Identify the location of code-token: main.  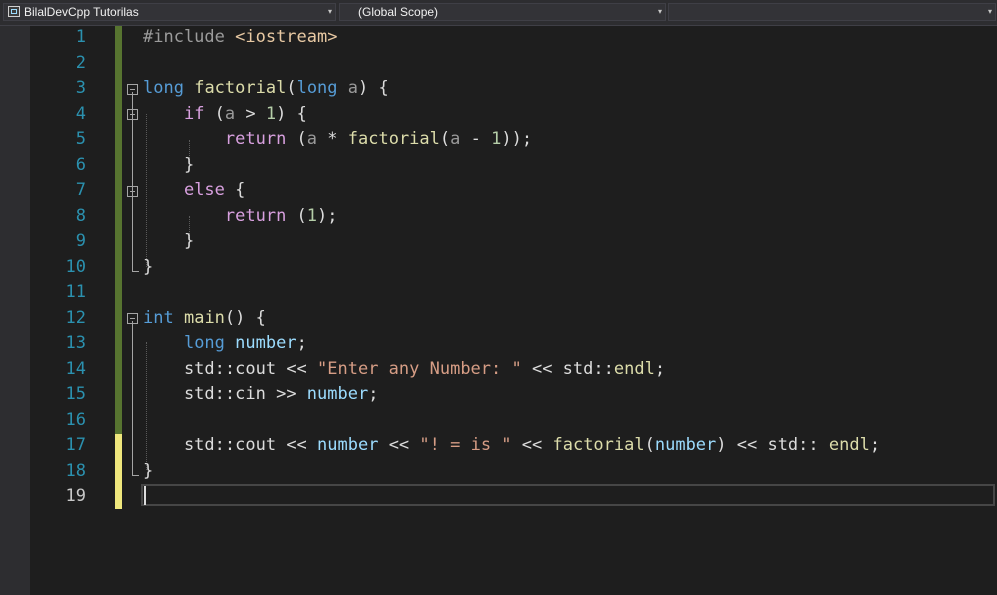
(204, 317).